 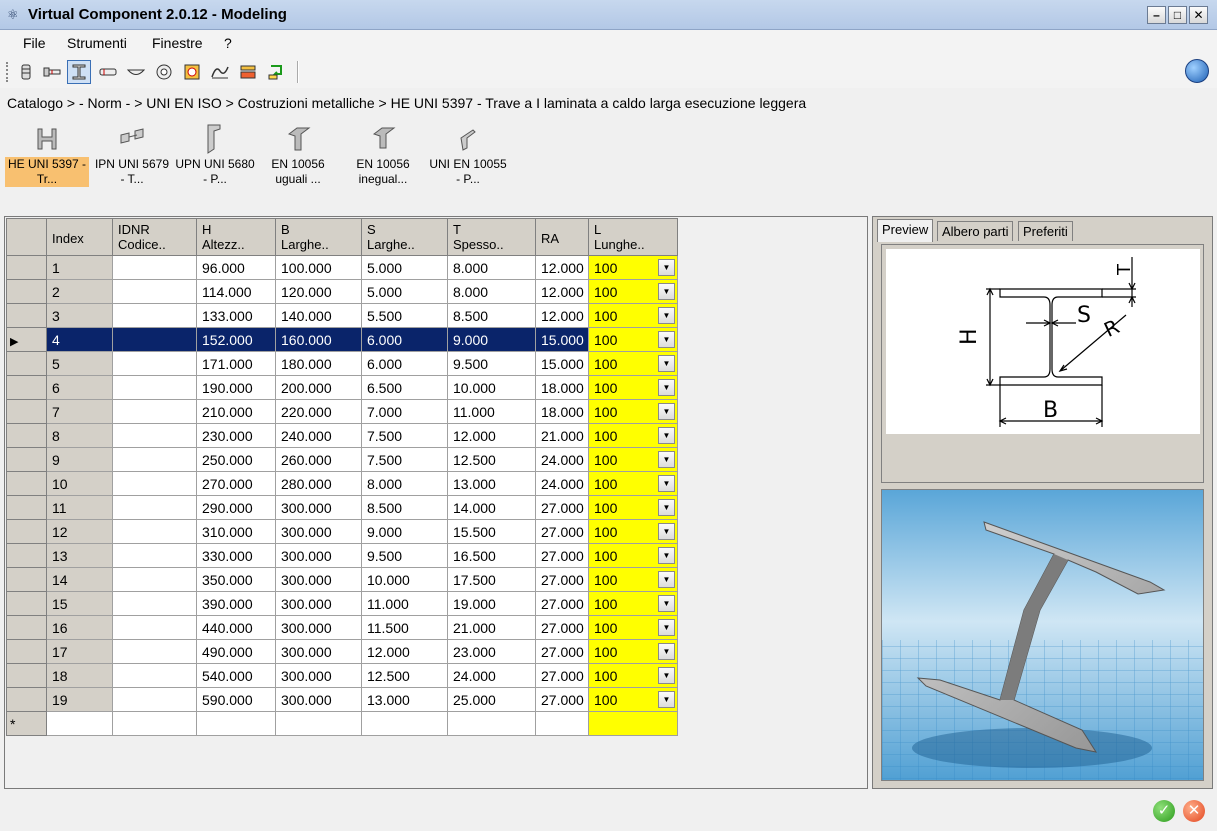 What do you see at coordinates (1194, 811) in the screenshot?
I see `cancel-button: ✕` at bounding box center [1194, 811].